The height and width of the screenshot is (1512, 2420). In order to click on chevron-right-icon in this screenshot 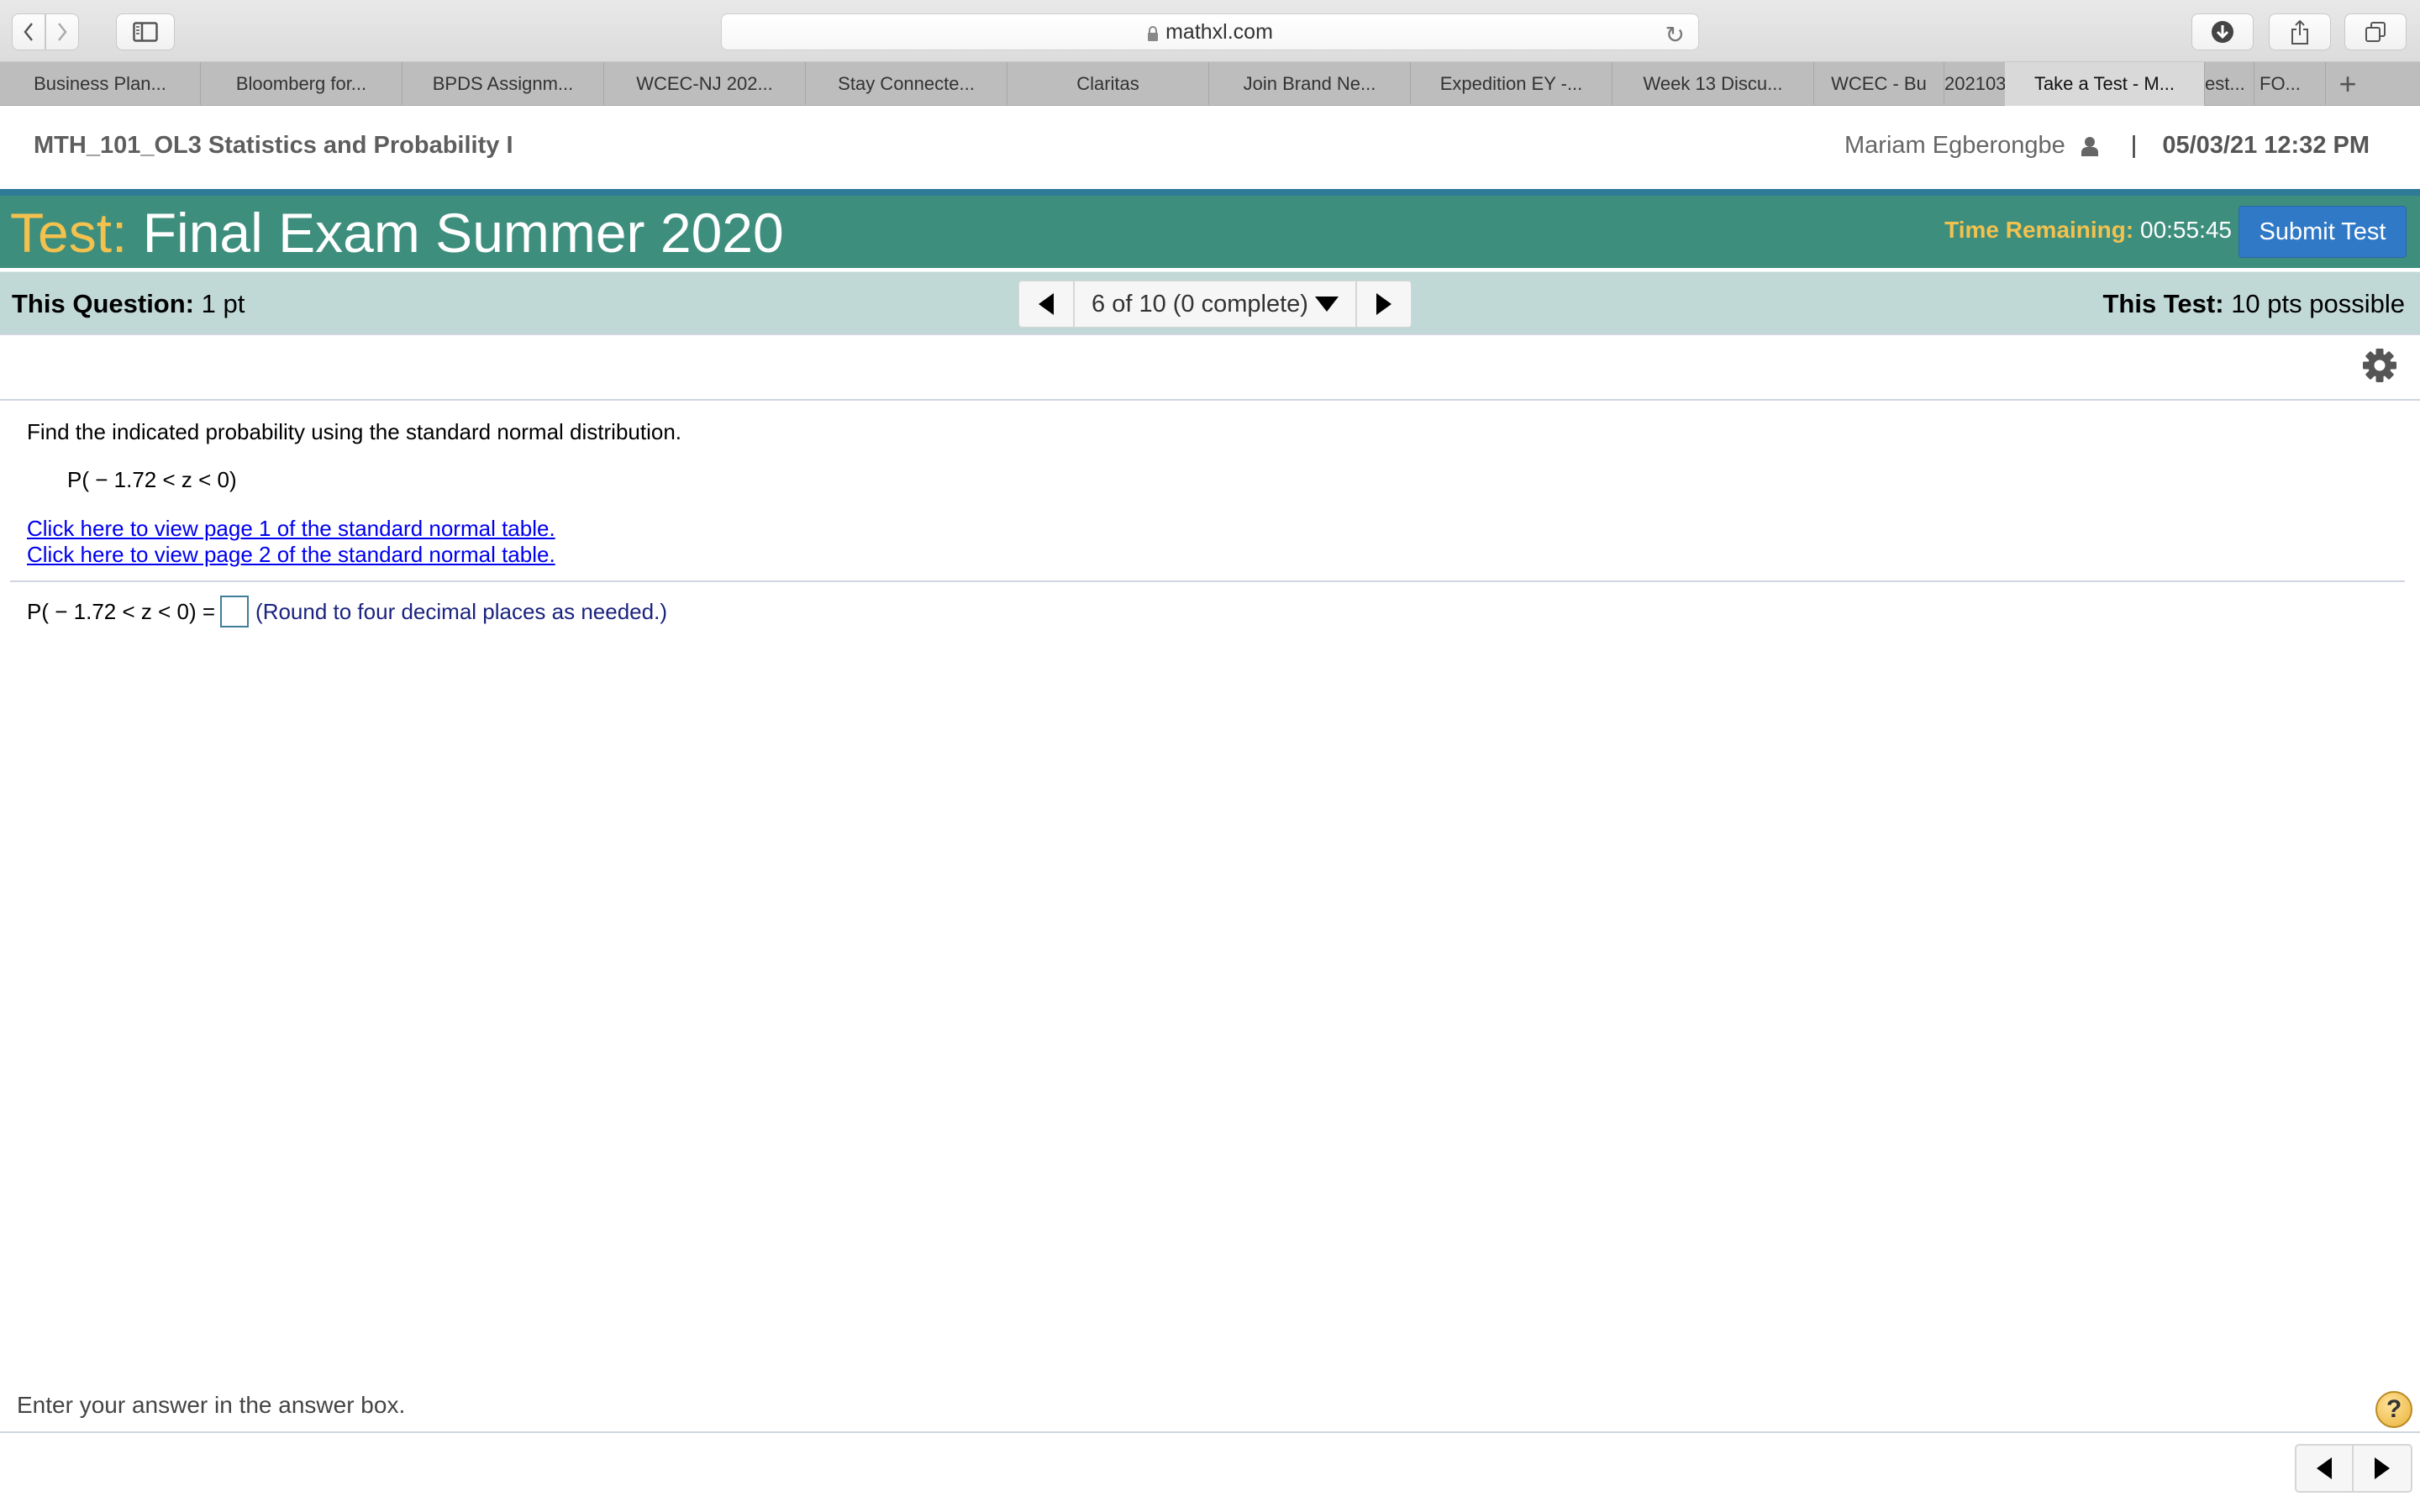, I will do `click(62, 32)`.